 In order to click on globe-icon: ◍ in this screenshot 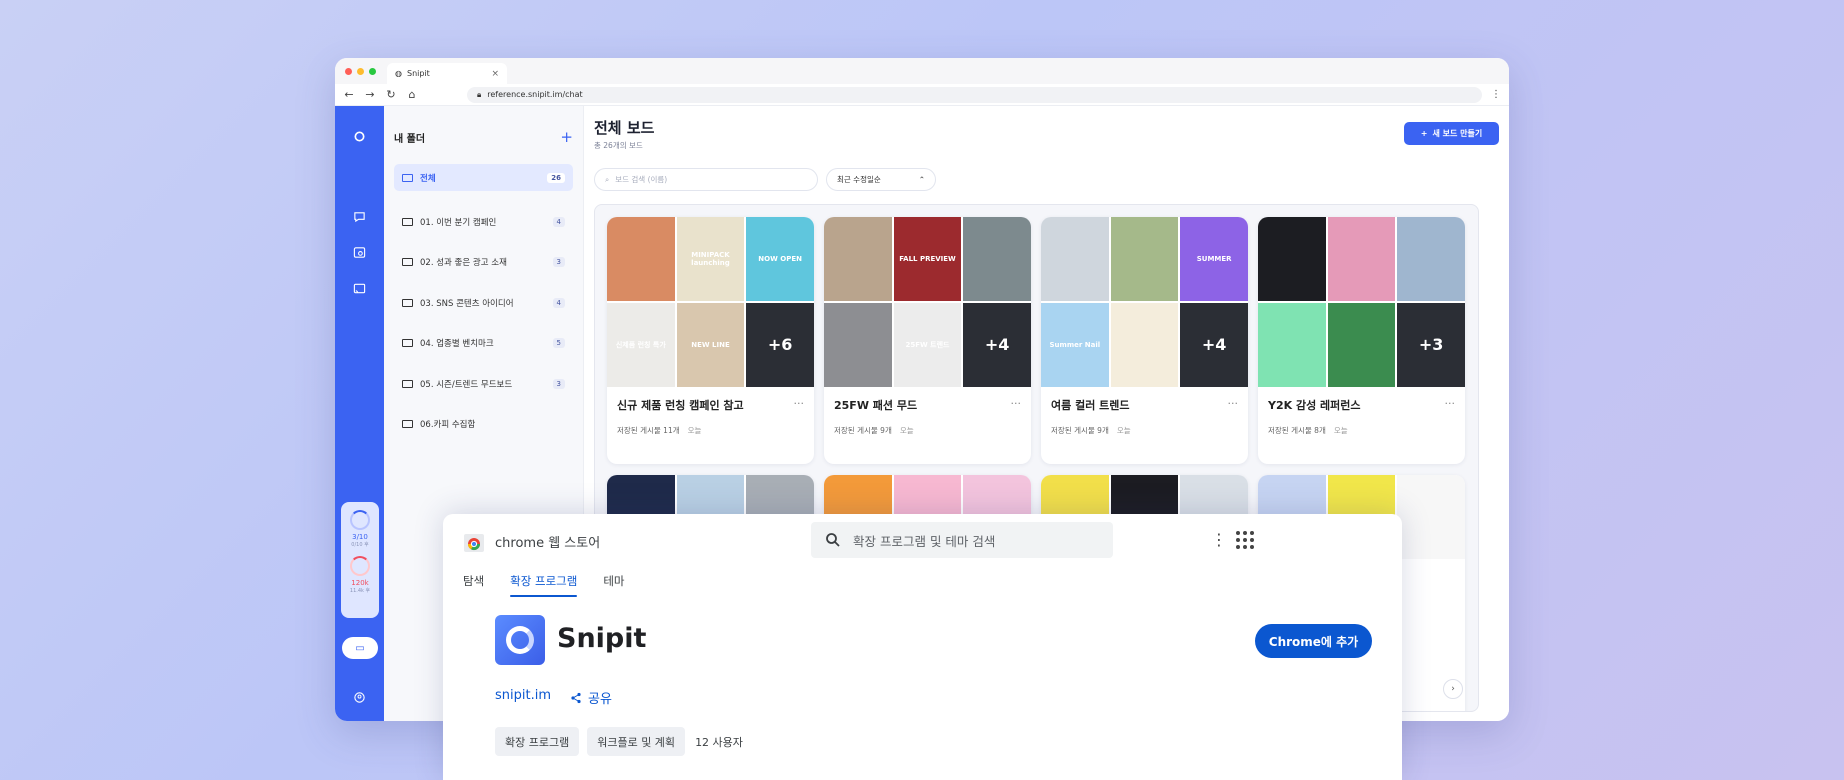, I will do `click(398, 73)`.